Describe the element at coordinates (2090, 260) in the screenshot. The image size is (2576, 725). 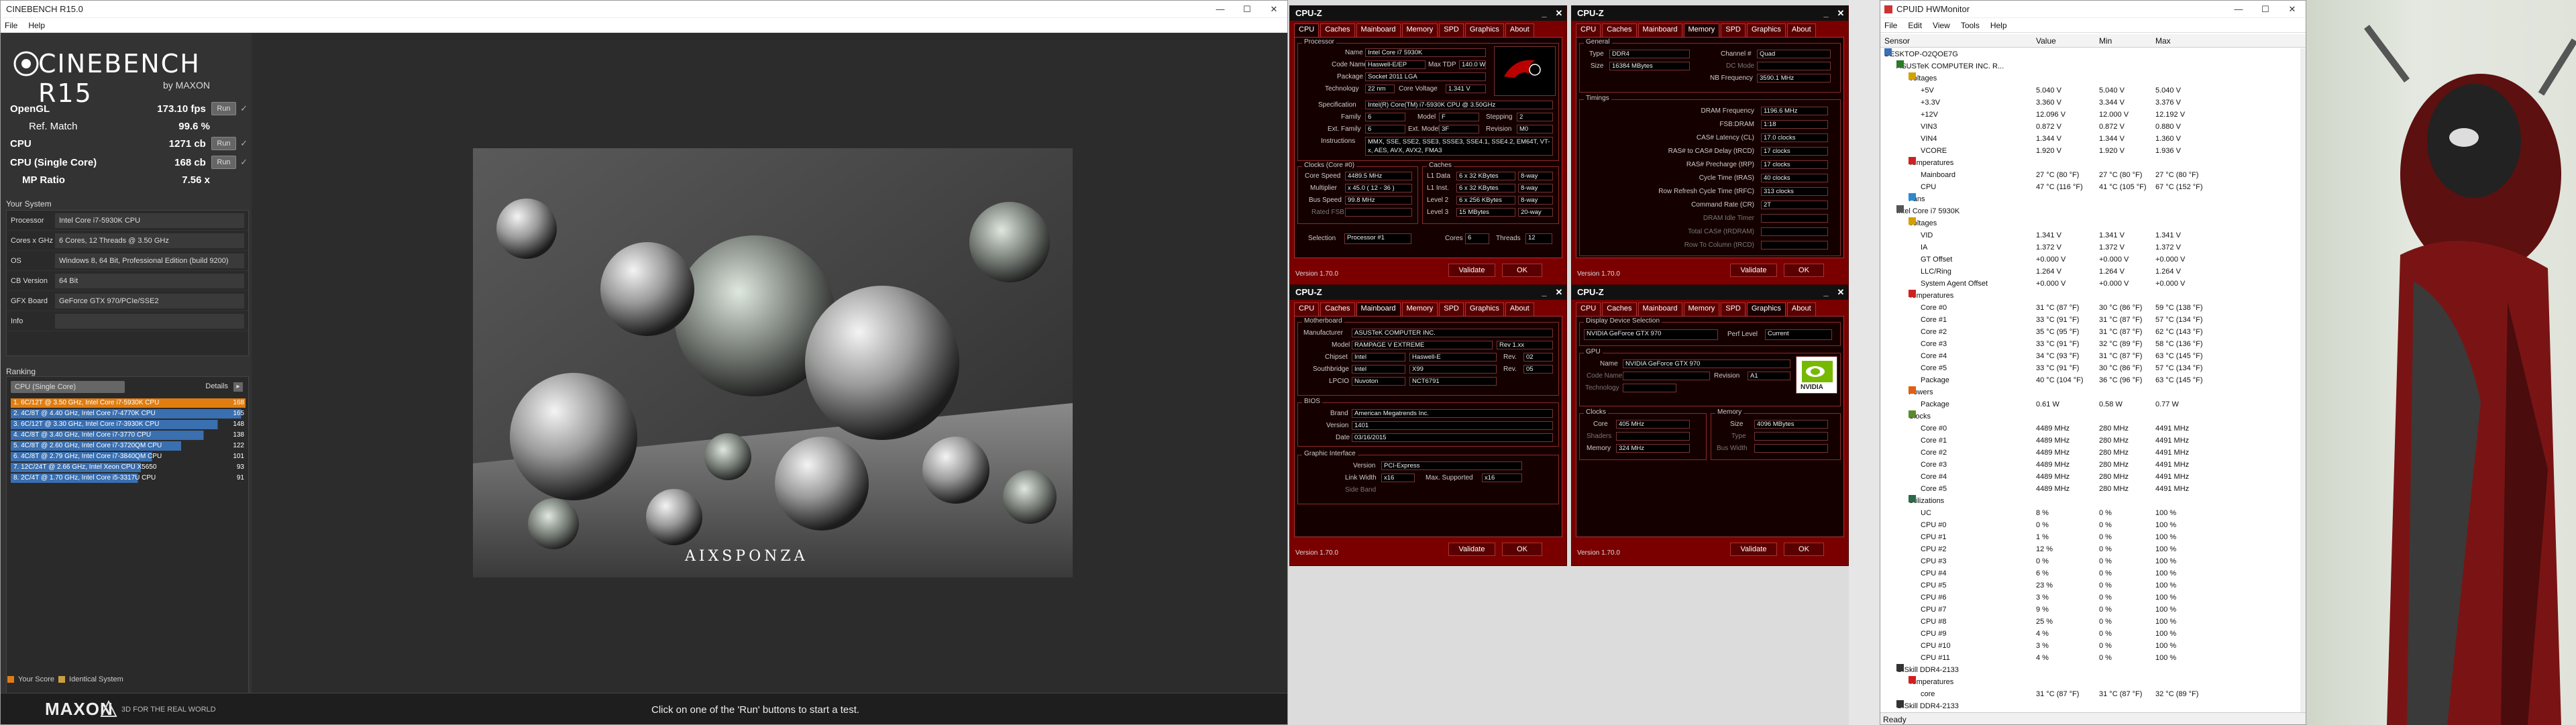
I see `sensor-row: GT Offset +0.000 V +0.000 V +0.000 V` at that location.